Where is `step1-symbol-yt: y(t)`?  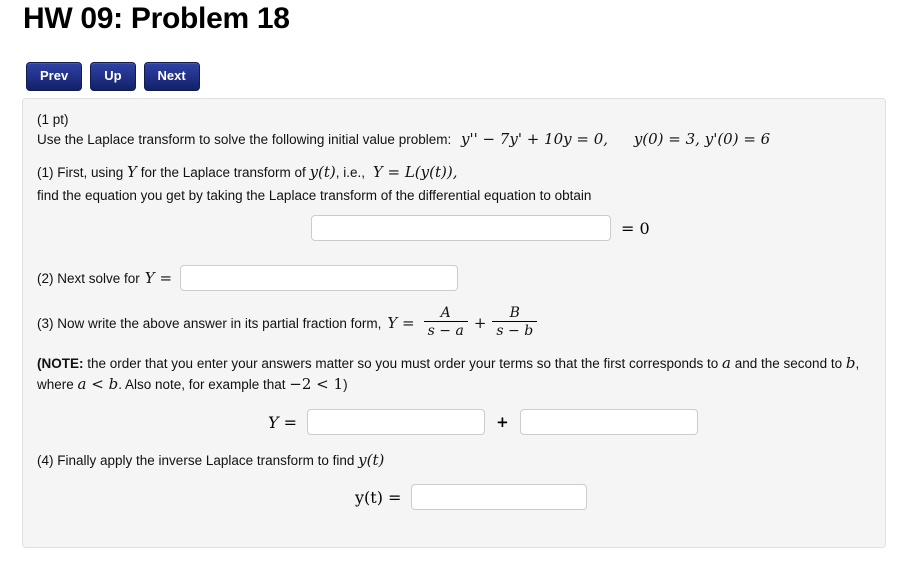 step1-symbol-yt: y(t) is located at coordinates (322, 172).